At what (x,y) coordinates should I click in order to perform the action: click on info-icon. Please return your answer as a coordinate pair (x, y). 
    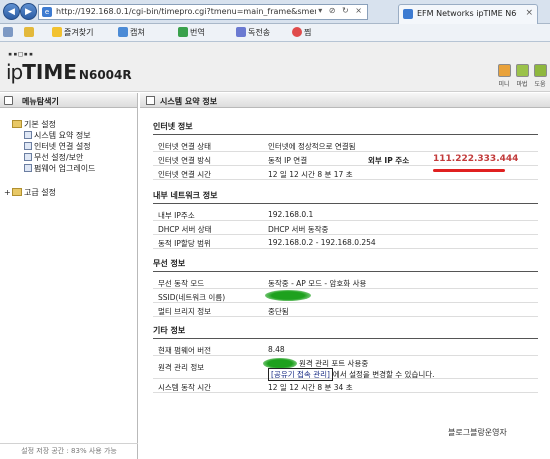
    Looking at the image, I should click on (150, 100).